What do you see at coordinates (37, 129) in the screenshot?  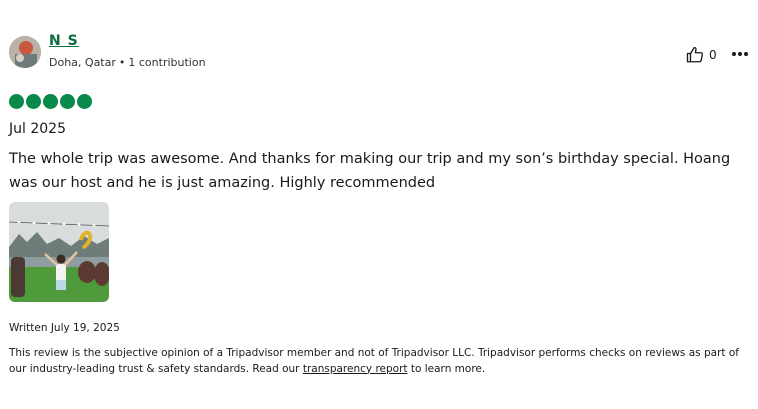 I see `visit-date: Jul 2025` at bounding box center [37, 129].